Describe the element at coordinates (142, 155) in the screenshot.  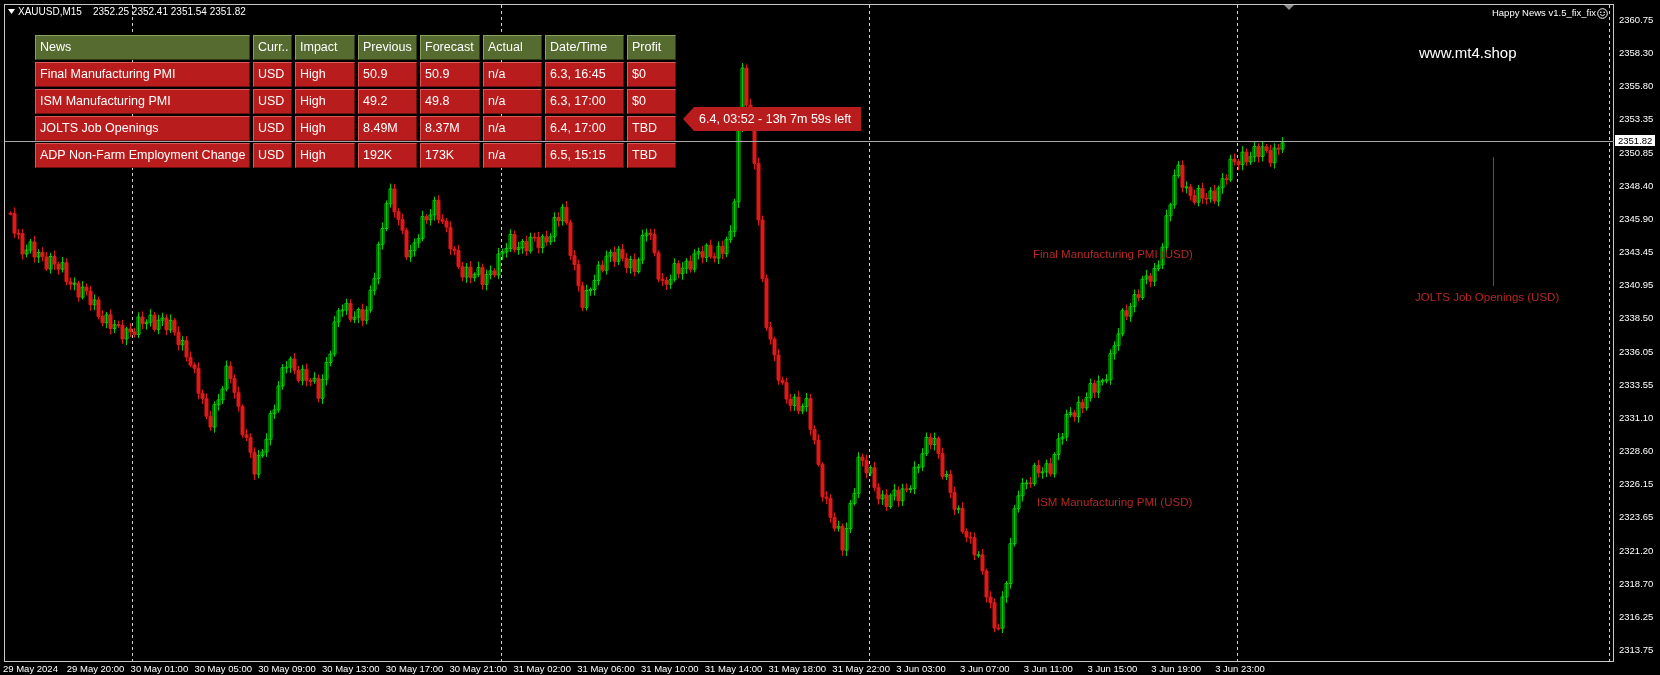
I see `table-cell: ADP Non-Farm Employment Change` at that location.